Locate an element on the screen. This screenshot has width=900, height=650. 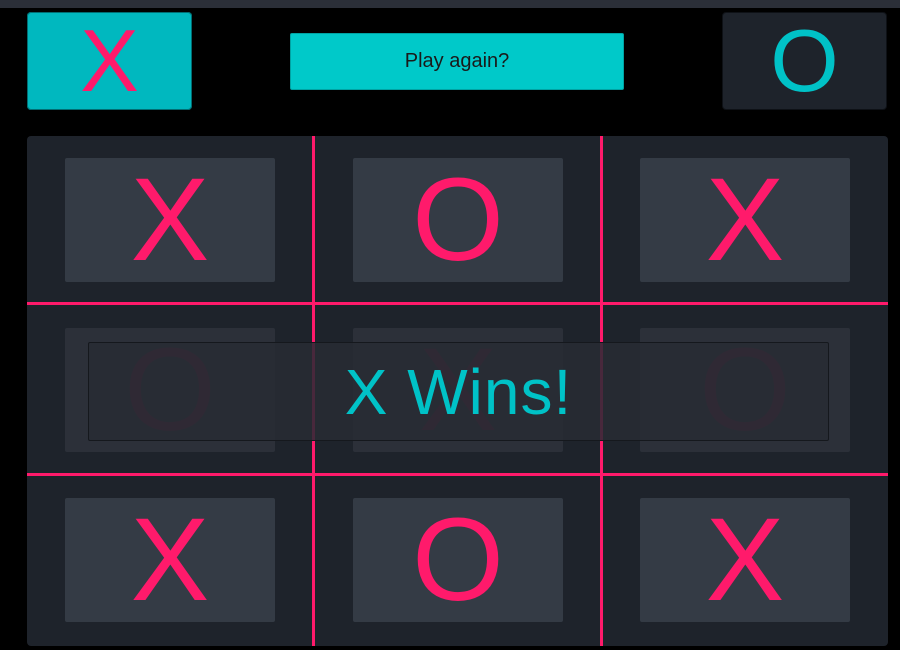
cell-r3-c3: X is located at coordinates (745, 560).